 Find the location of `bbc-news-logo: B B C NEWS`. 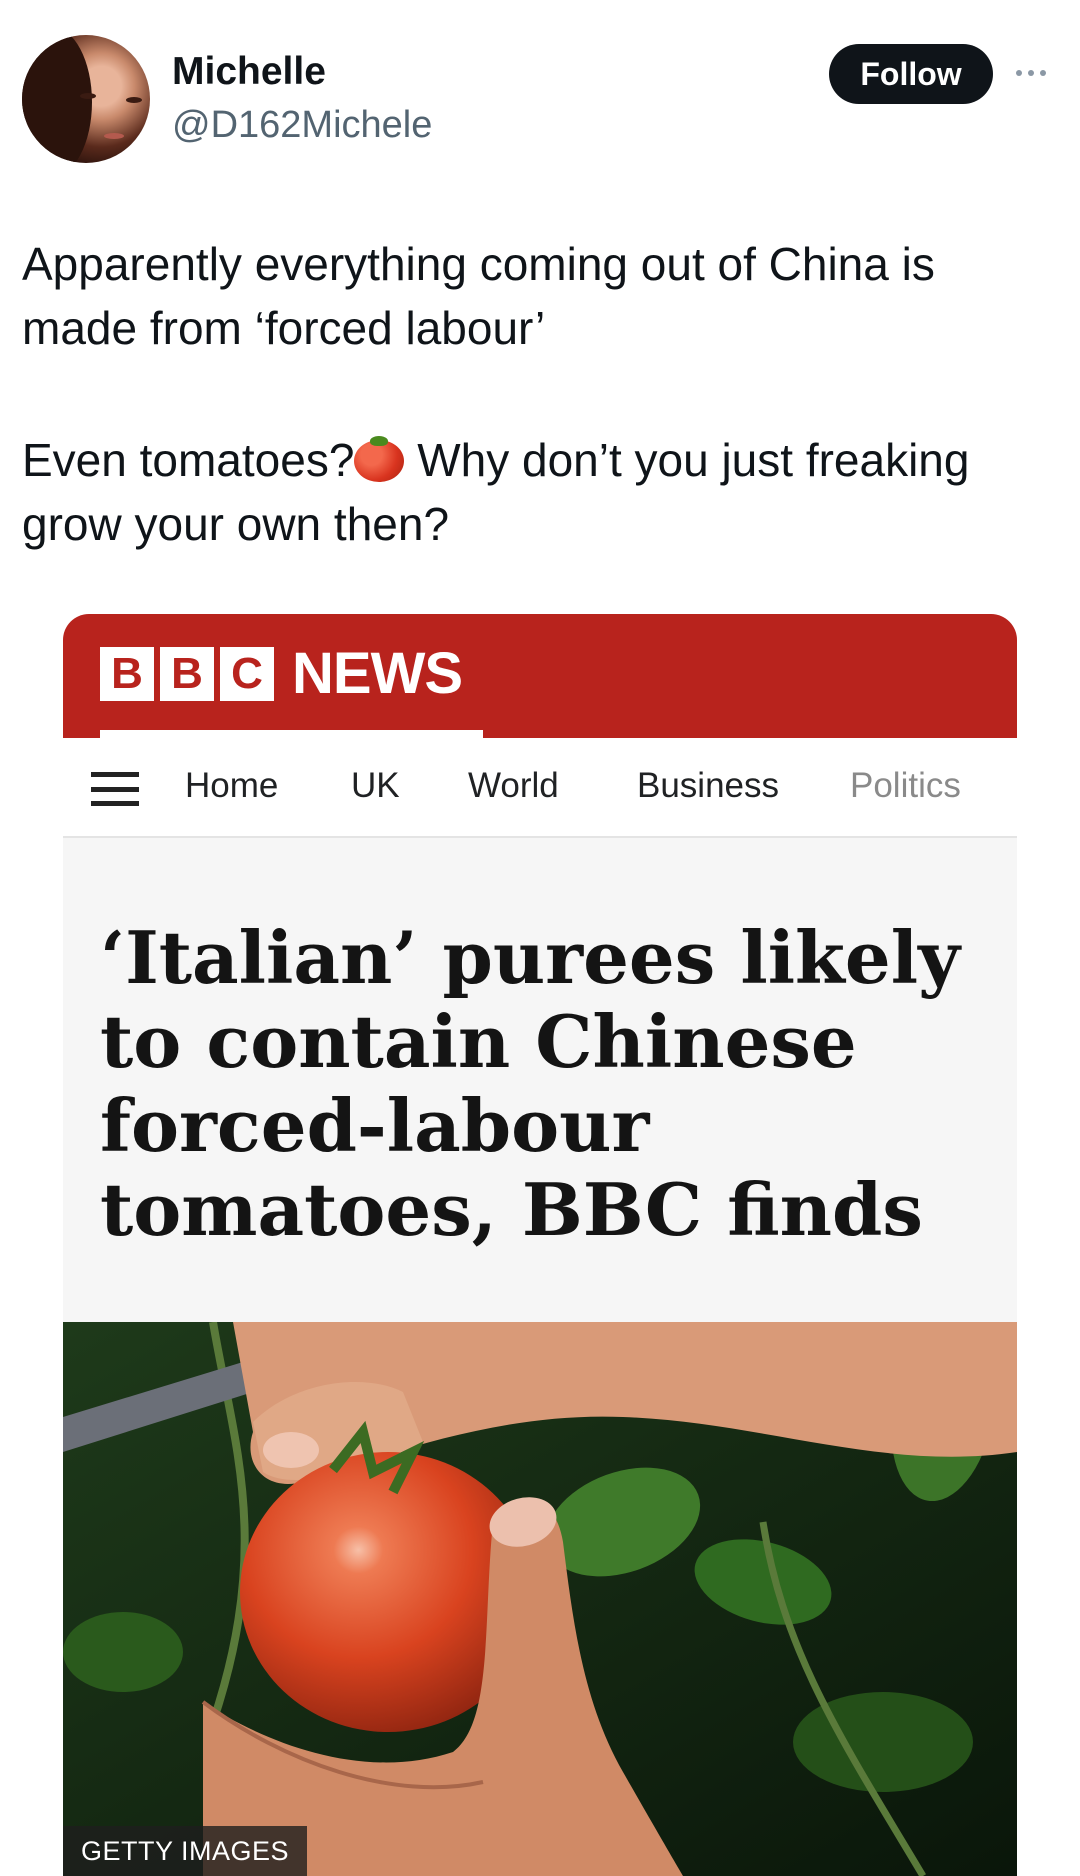

bbc-news-logo: B B C NEWS is located at coordinates (281, 673).